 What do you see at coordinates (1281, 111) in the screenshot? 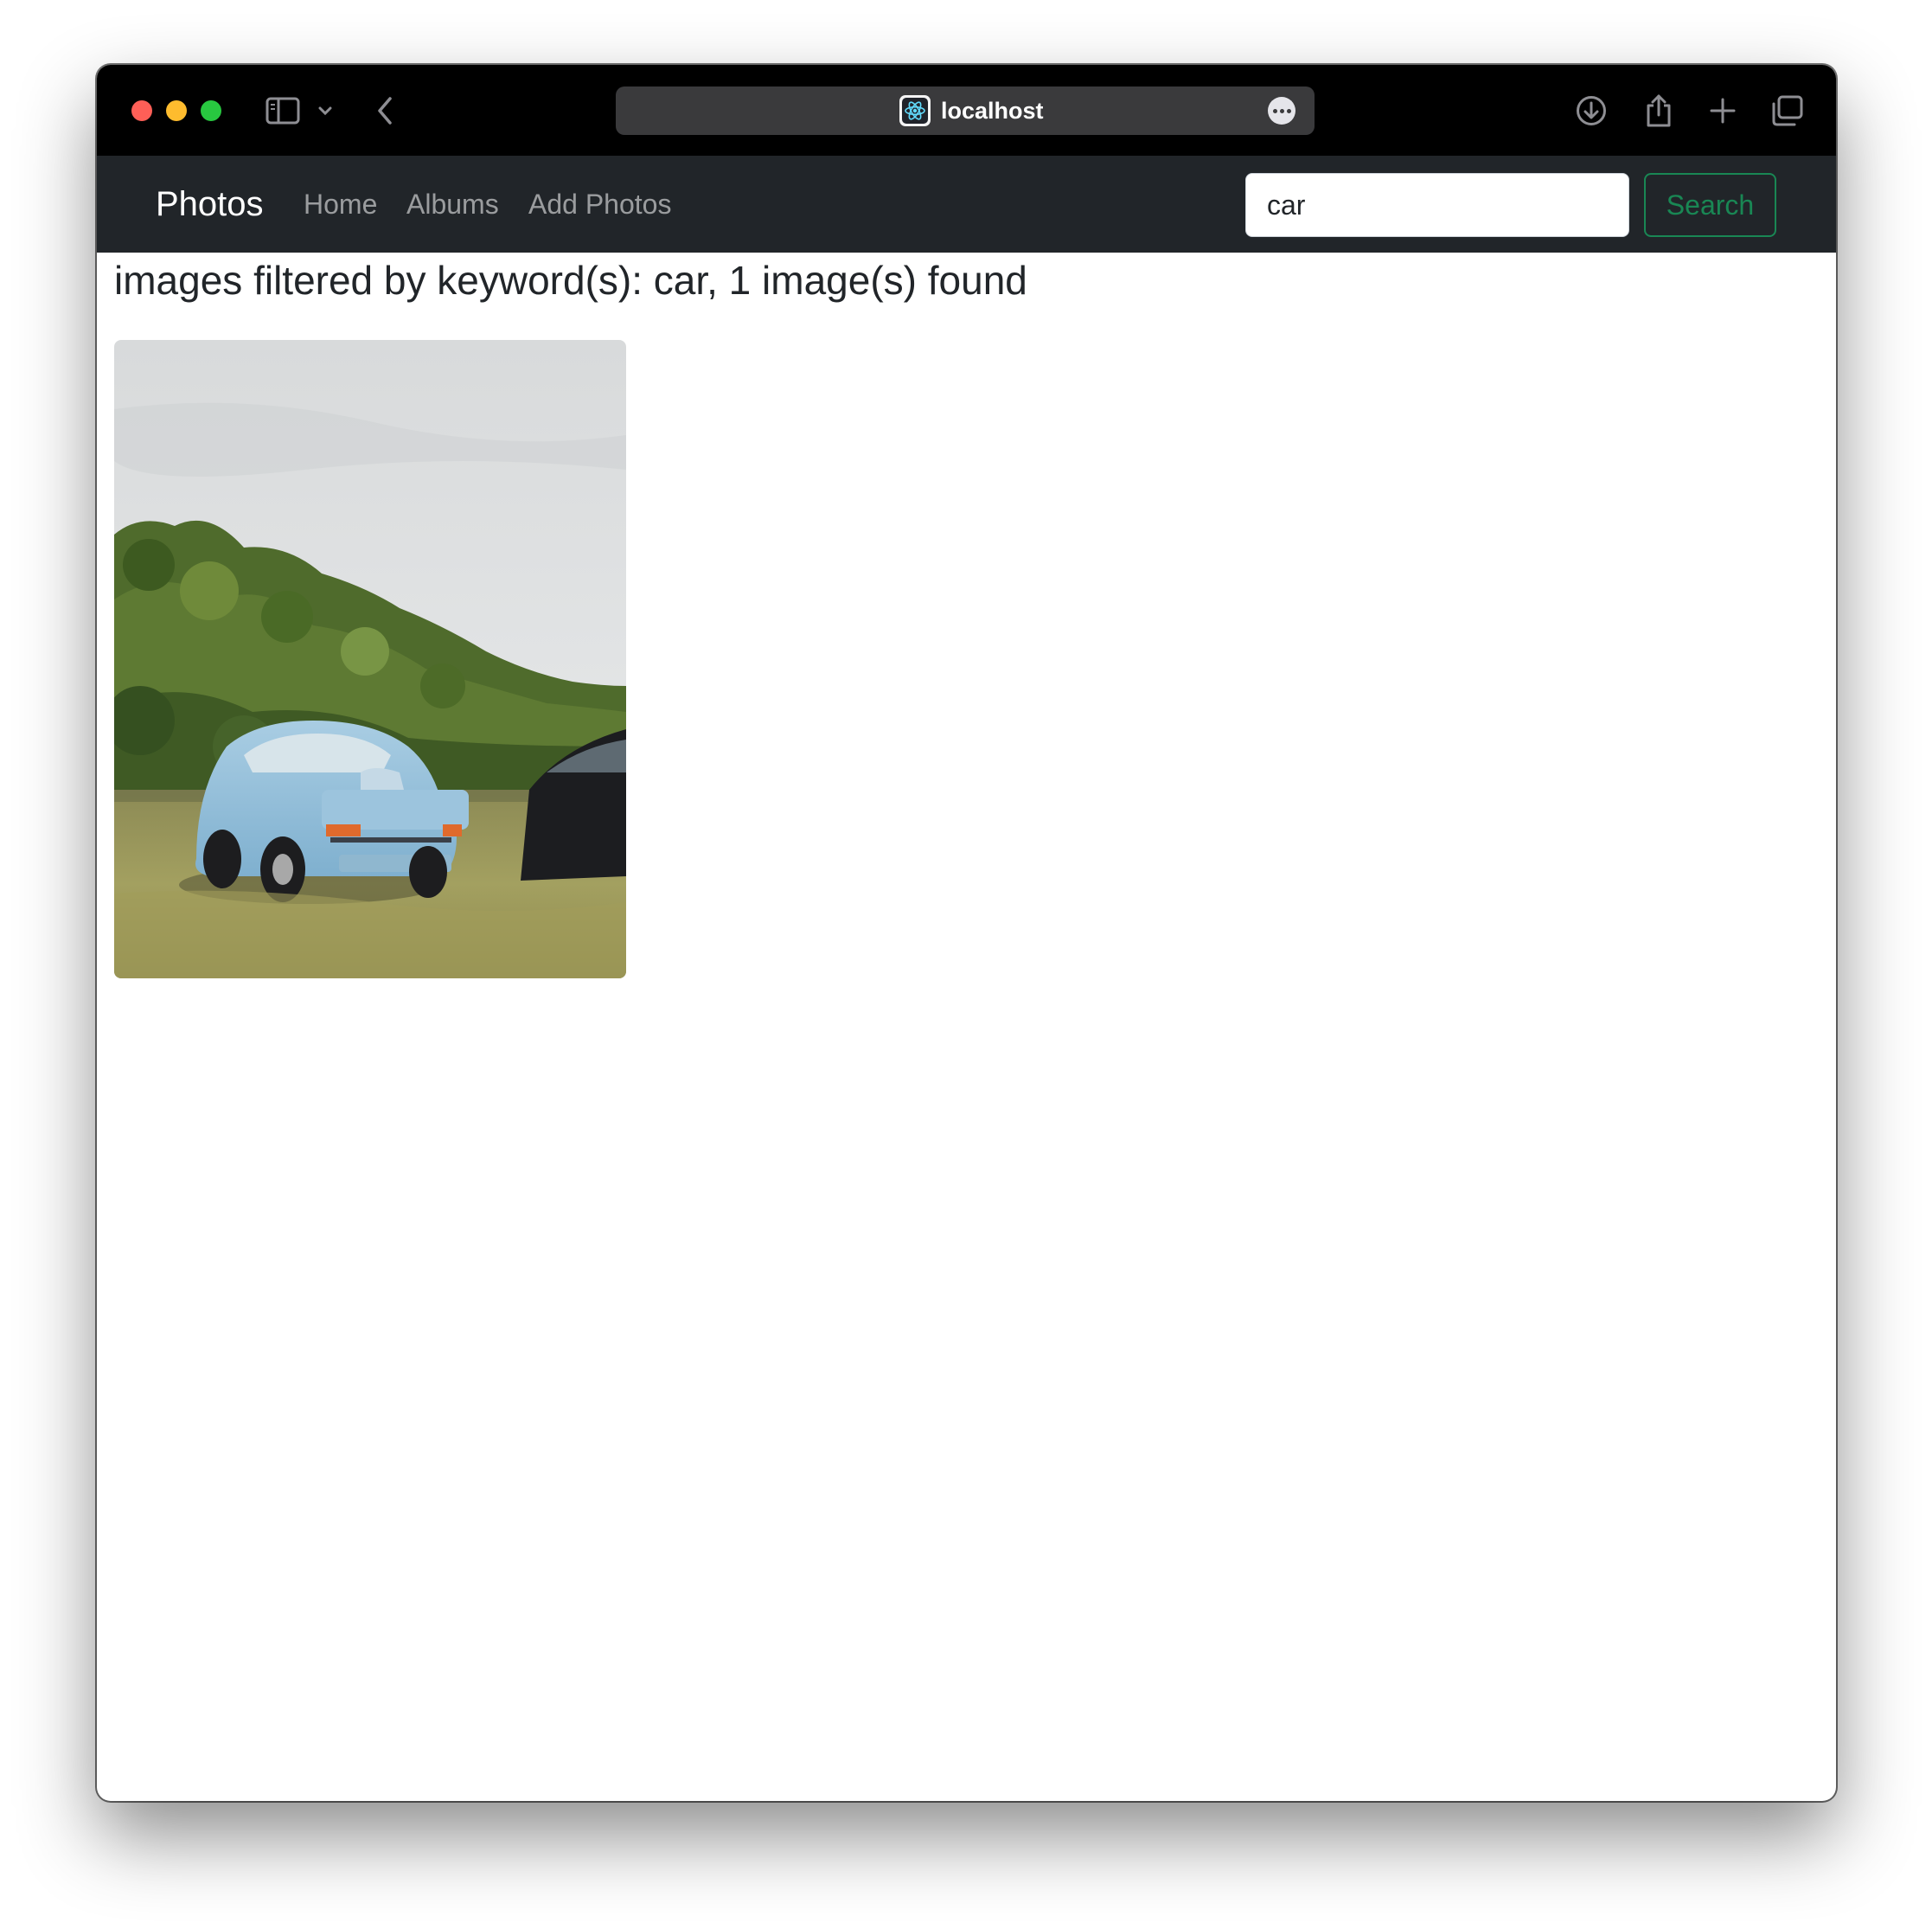
I see `ellipsis-circle-icon` at bounding box center [1281, 111].